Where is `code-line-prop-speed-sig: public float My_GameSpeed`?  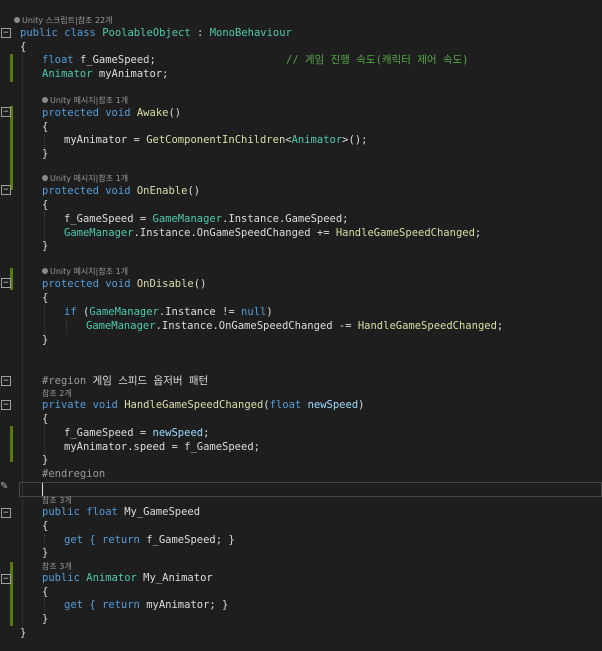
code-line-prop-speed-sig: public float My_GameSpeed is located at coordinates (121, 512).